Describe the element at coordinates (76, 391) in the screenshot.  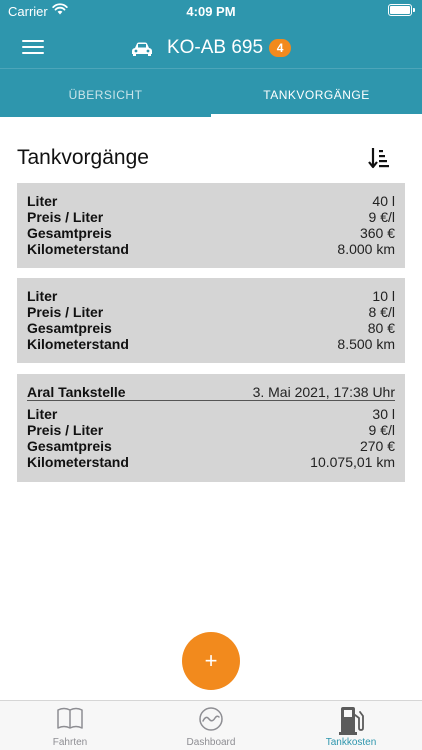
I see `station-name: Aral Tankstelle` at that location.